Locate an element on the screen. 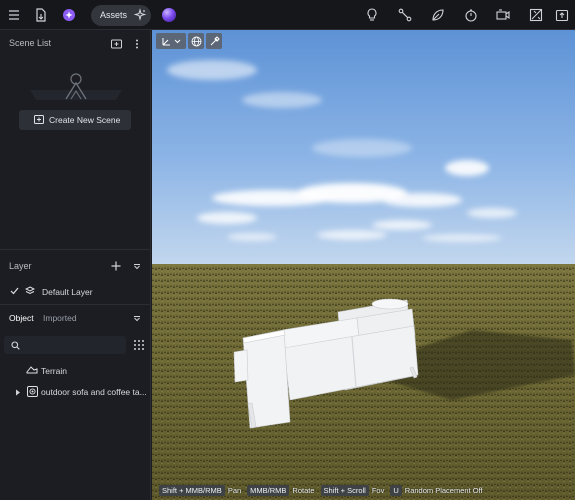 Image resolution: width=575 pixels, height=500 pixels. ai-plugin-icon is located at coordinates (69, 15).